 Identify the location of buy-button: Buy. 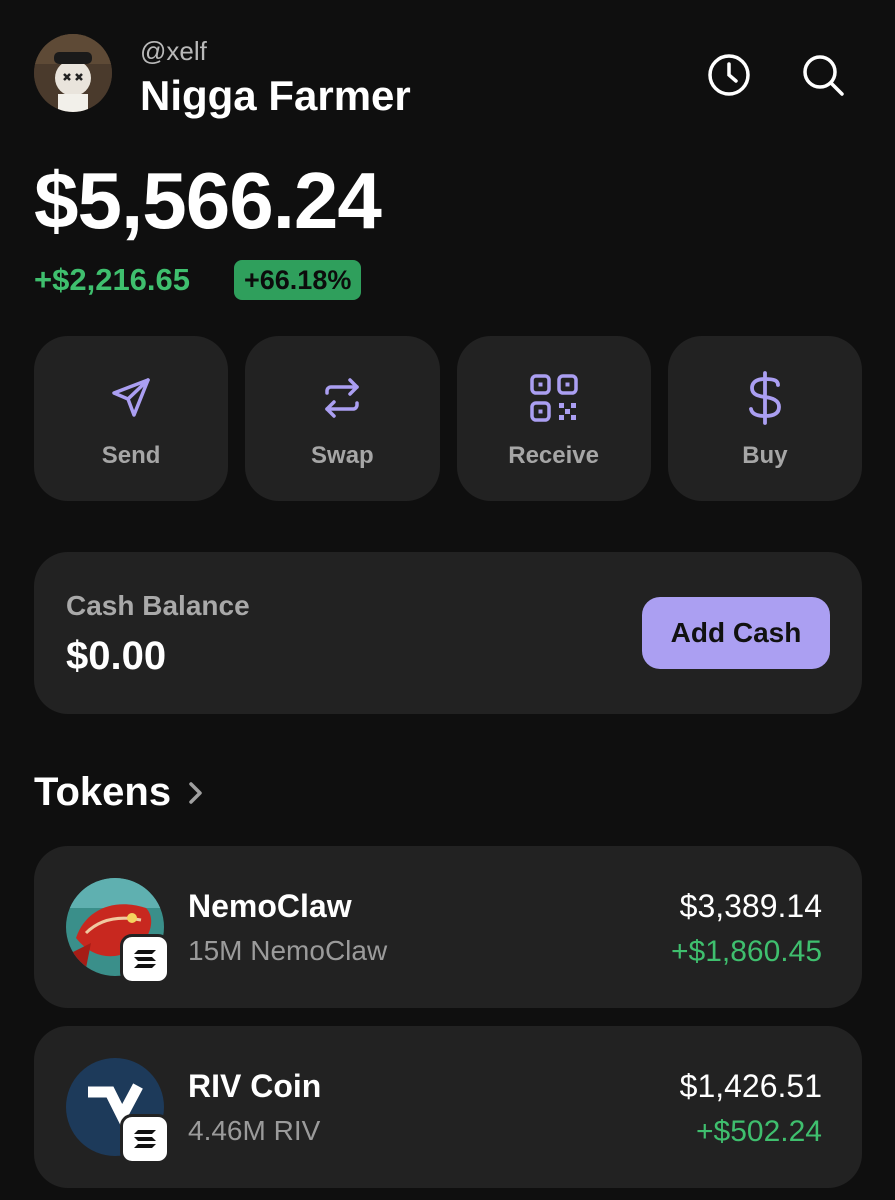
(764, 418).